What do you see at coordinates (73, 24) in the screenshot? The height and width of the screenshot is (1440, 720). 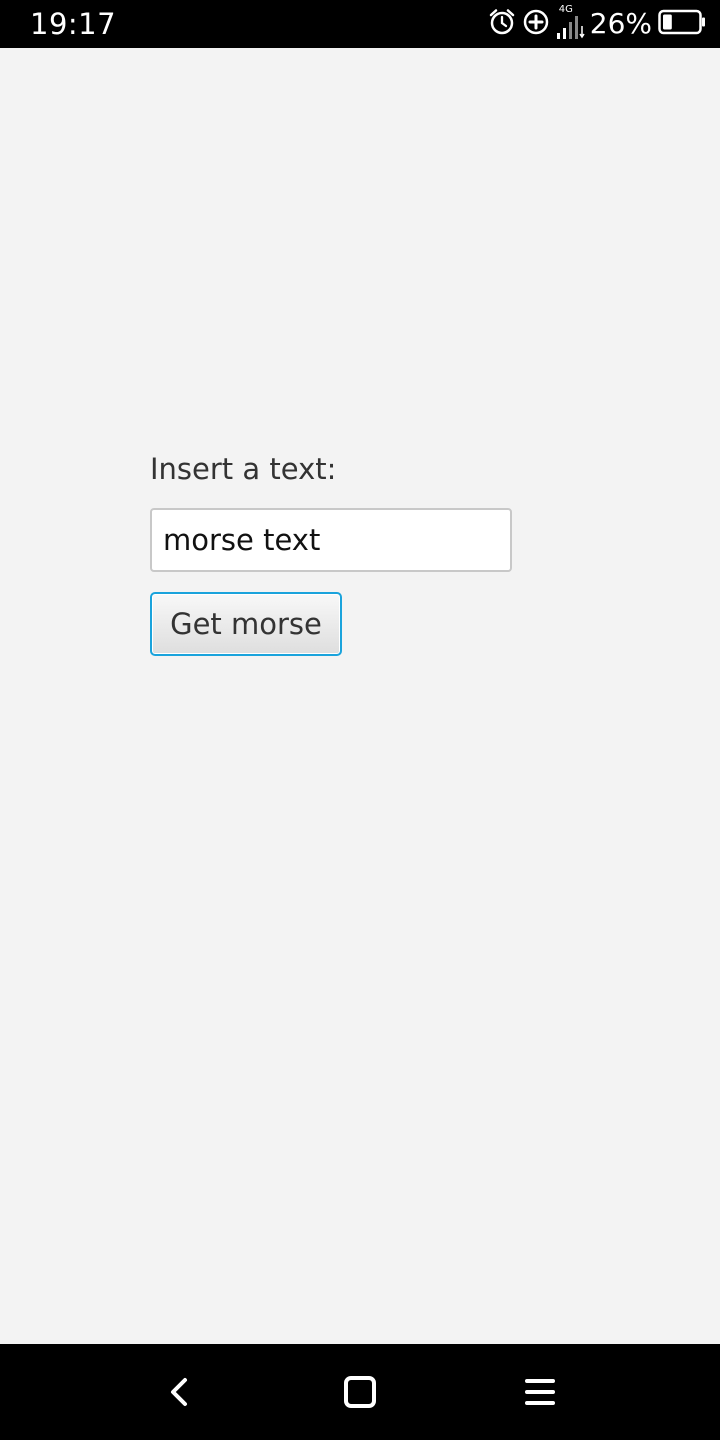 I see `status-time: 19:17` at bounding box center [73, 24].